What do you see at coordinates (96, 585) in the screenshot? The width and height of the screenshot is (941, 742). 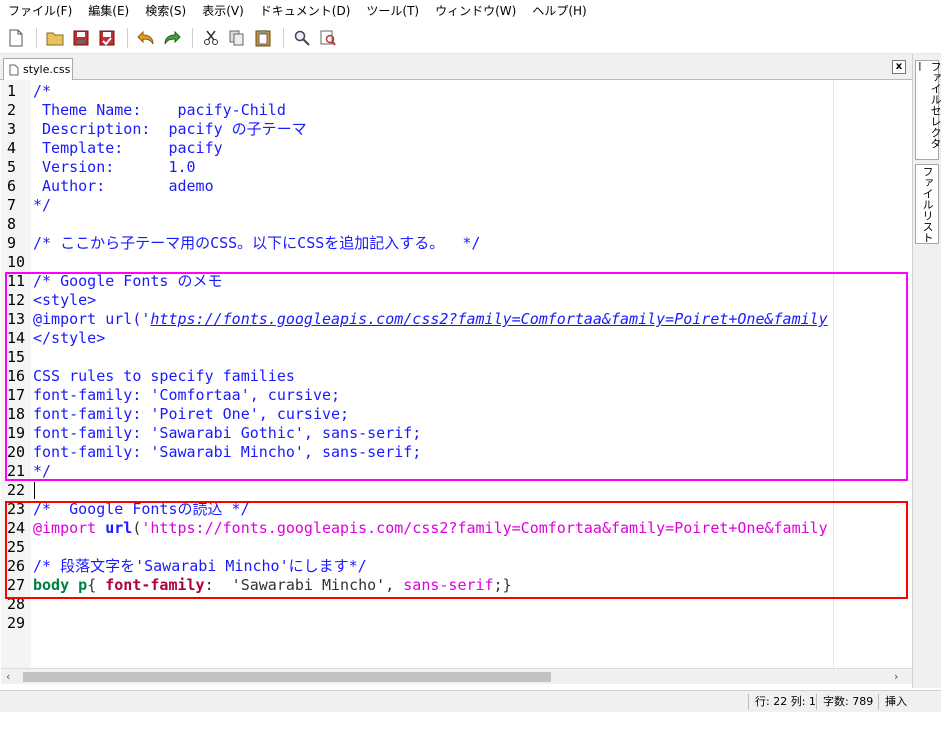 I see `code-token: {` at bounding box center [96, 585].